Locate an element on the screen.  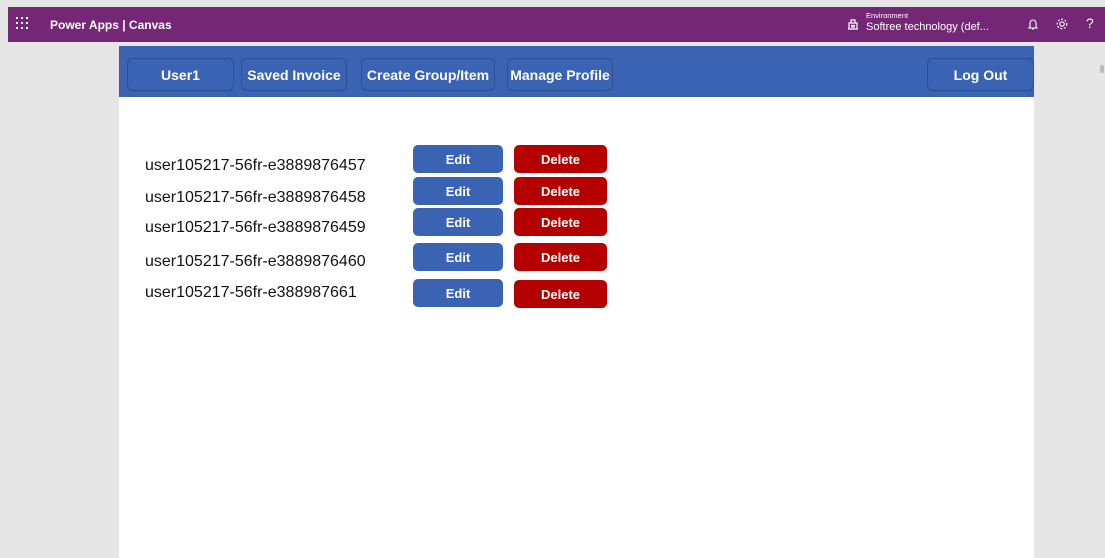
user-id-label: user105217-56fr-e3889876459 is located at coordinates (255, 227).